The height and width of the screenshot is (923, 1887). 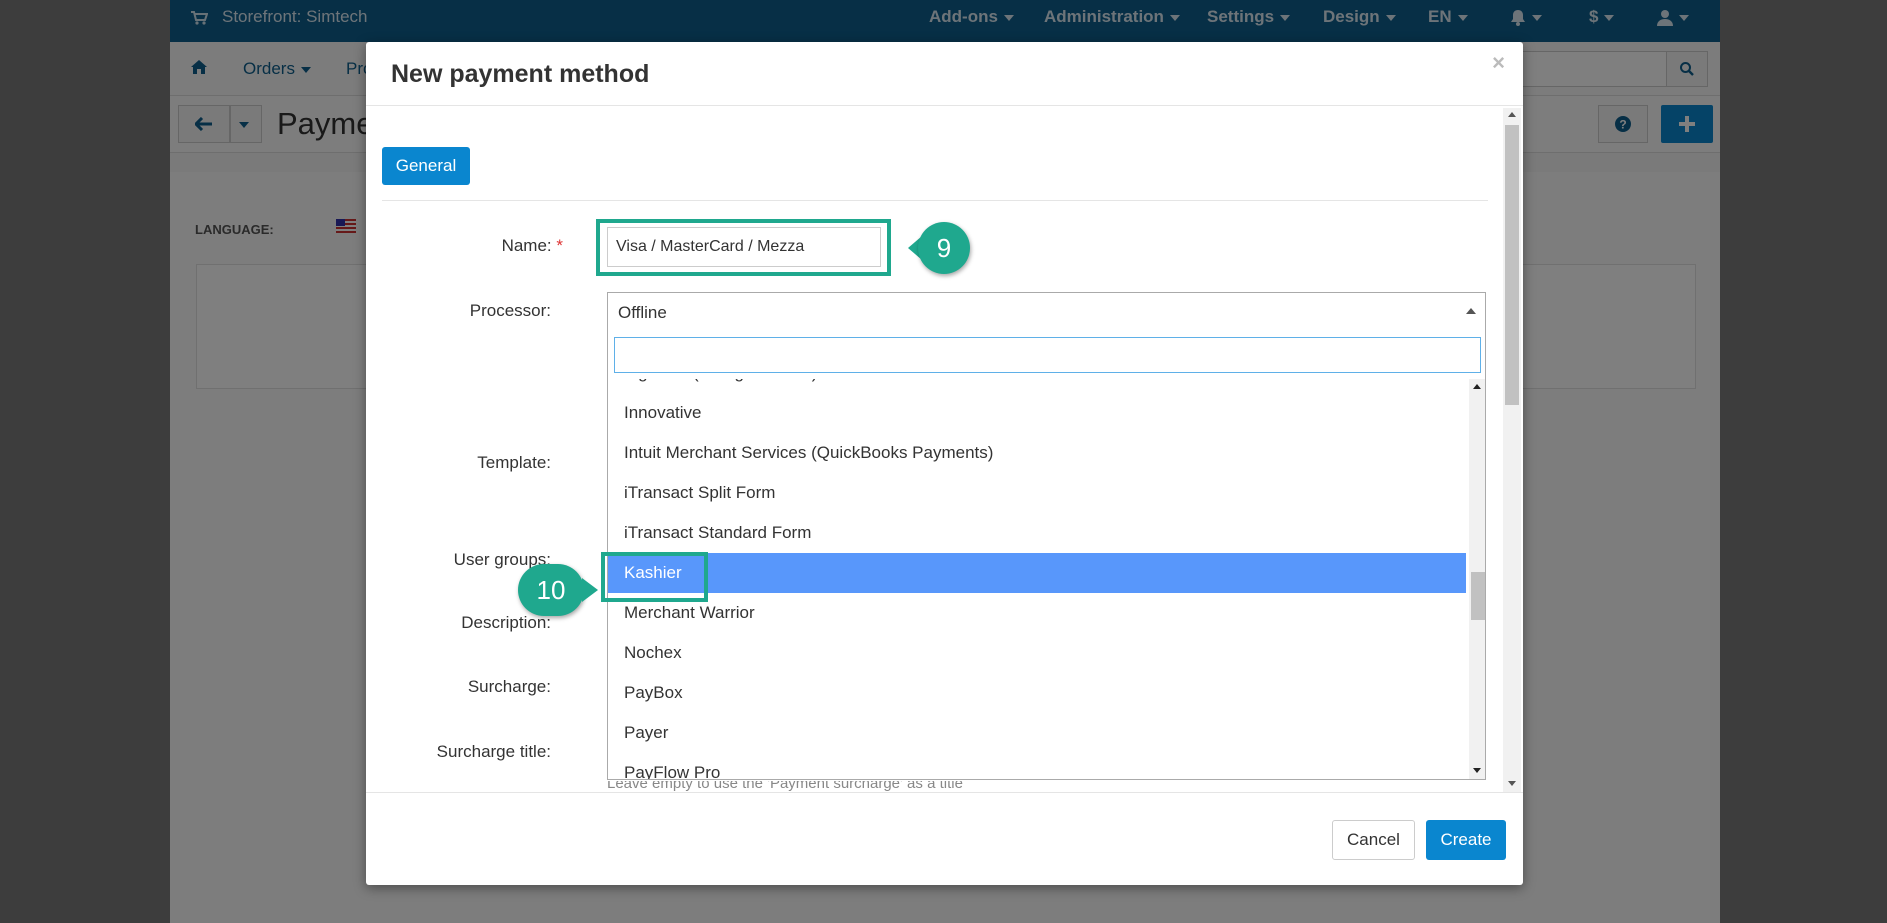 I want to click on option-merchant-warrior: Merchant Warrior, so click(x=1037, y=613).